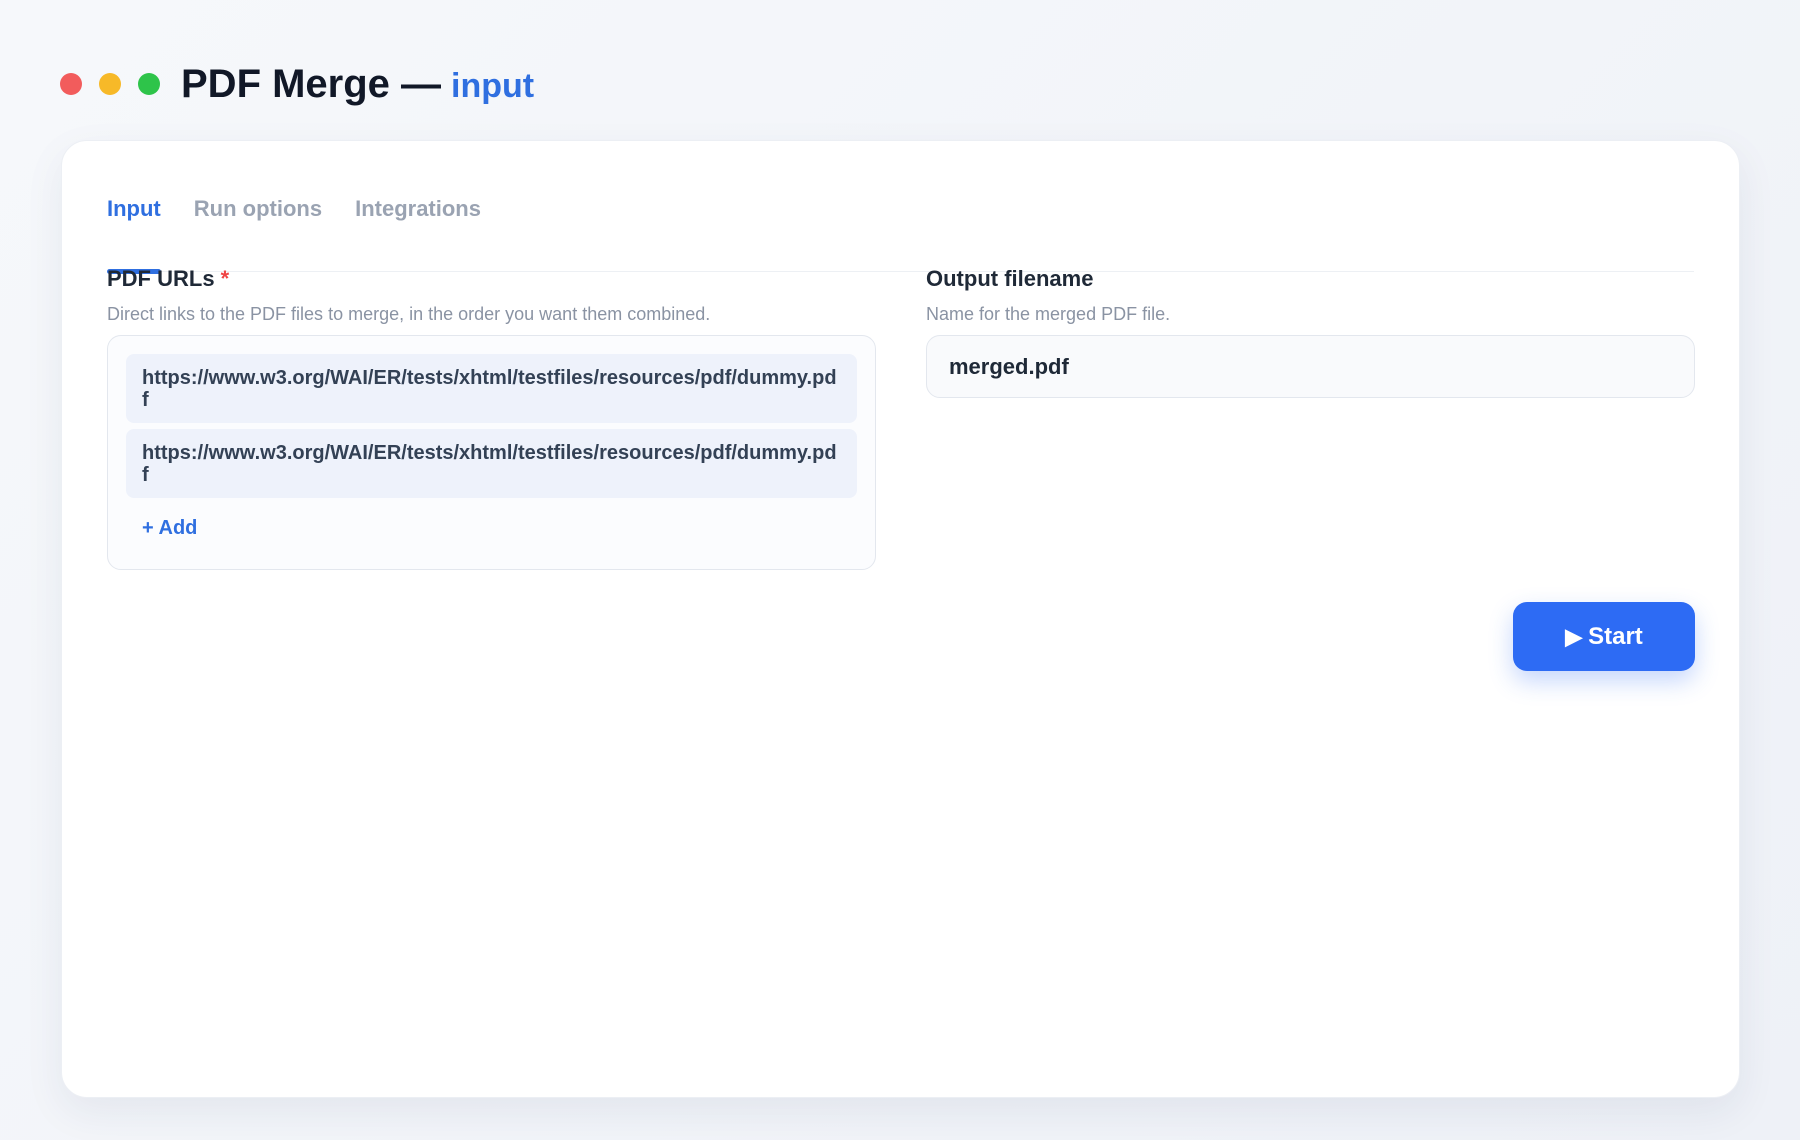  What do you see at coordinates (258, 224) in the screenshot?
I see `tab-run-options: Run options` at bounding box center [258, 224].